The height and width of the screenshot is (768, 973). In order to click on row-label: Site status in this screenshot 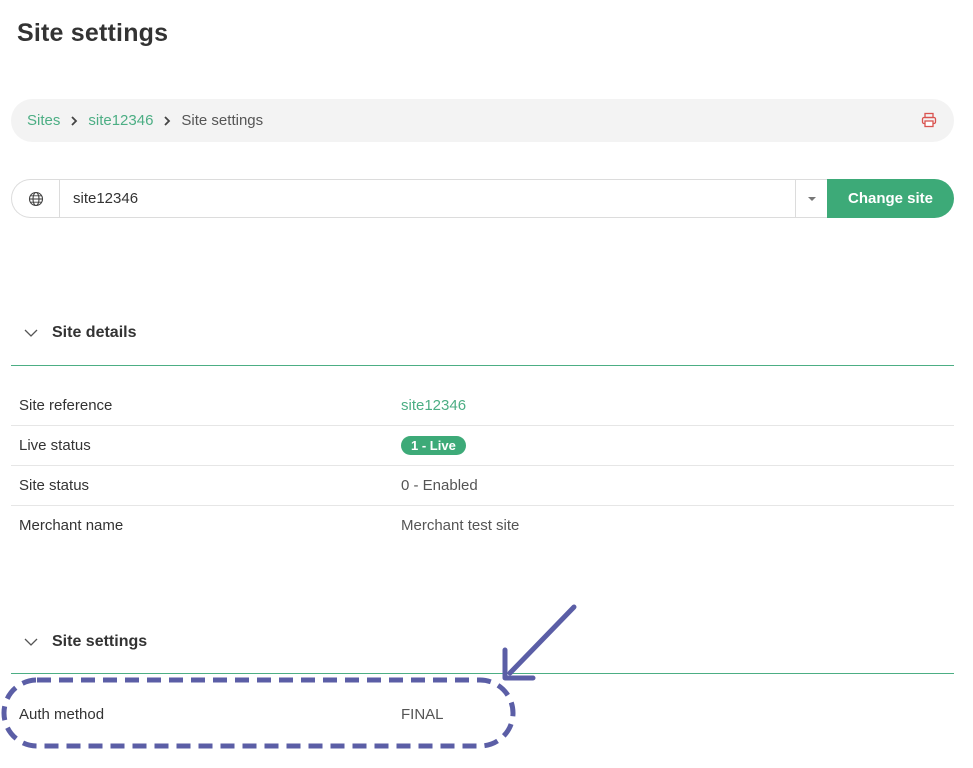, I will do `click(54, 485)`.